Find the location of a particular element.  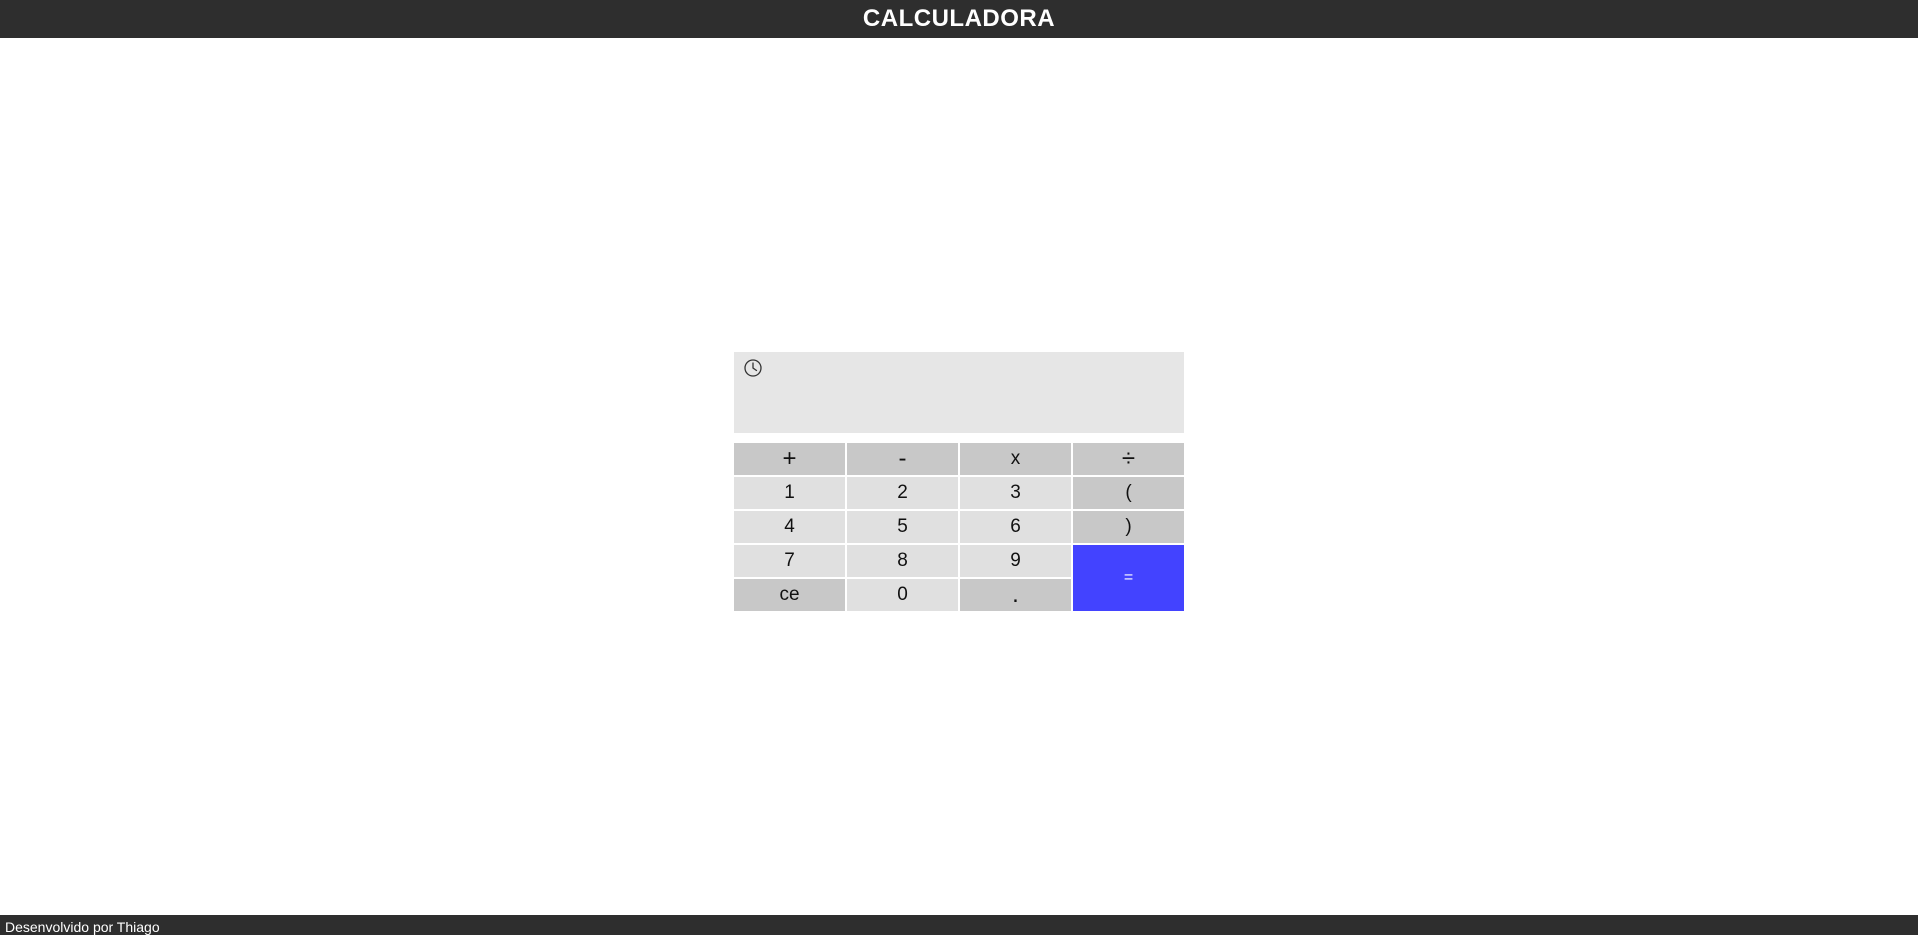

digit-5-button: 5 is located at coordinates (902, 527).